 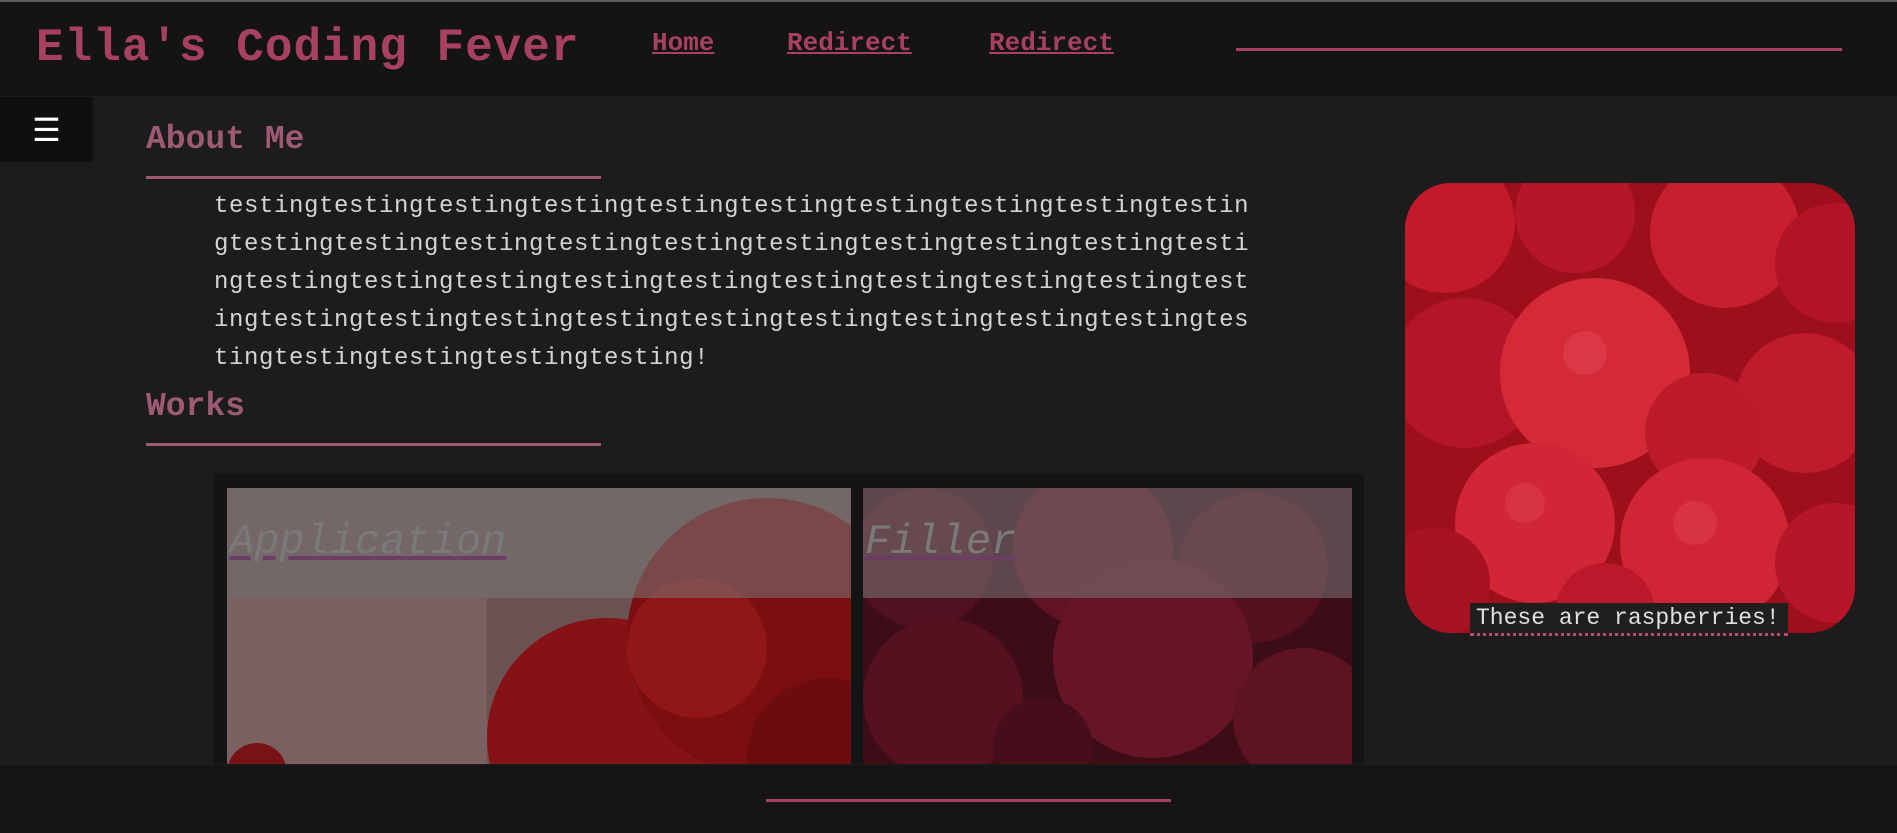 What do you see at coordinates (1539, 49) in the screenshot?
I see `header-divider` at bounding box center [1539, 49].